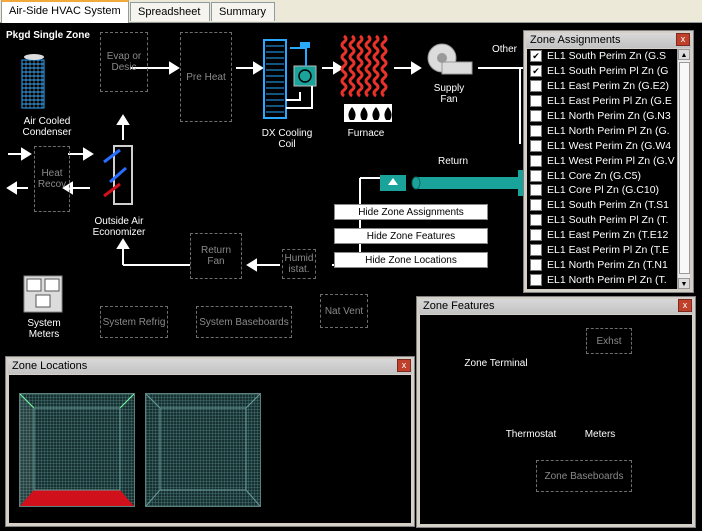 This screenshot has height=531, width=702. What do you see at coordinates (684, 54) in the screenshot?
I see `scroll-up-icon: ▲` at bounding box center [684, 54].